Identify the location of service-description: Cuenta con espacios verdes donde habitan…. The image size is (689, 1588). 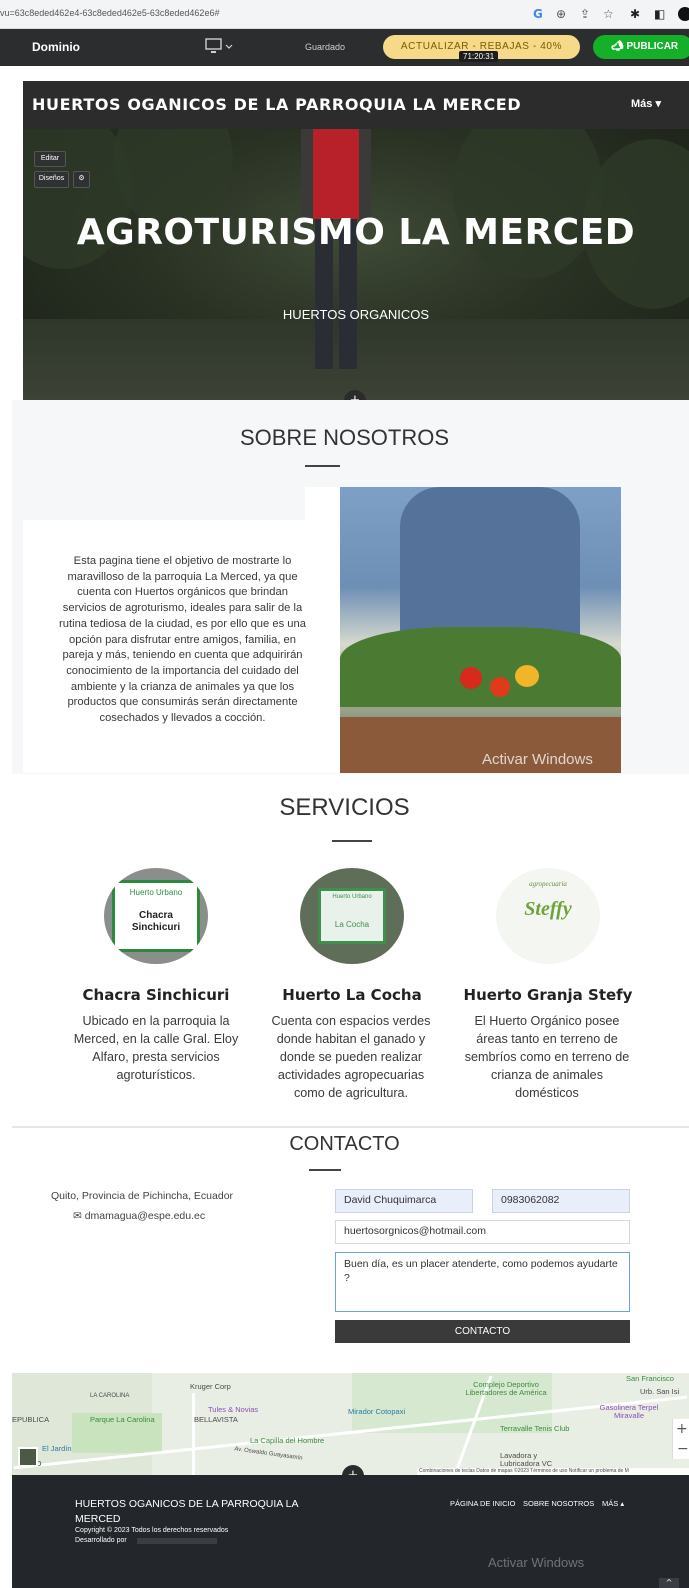
(351, 1057).